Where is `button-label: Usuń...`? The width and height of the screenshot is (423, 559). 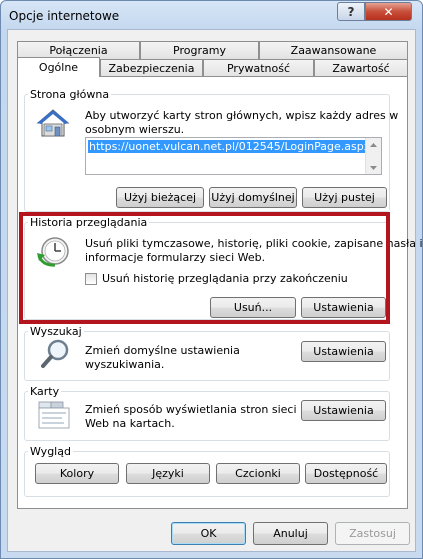 button-label: Usuń... is located at coordinates (253, 307).